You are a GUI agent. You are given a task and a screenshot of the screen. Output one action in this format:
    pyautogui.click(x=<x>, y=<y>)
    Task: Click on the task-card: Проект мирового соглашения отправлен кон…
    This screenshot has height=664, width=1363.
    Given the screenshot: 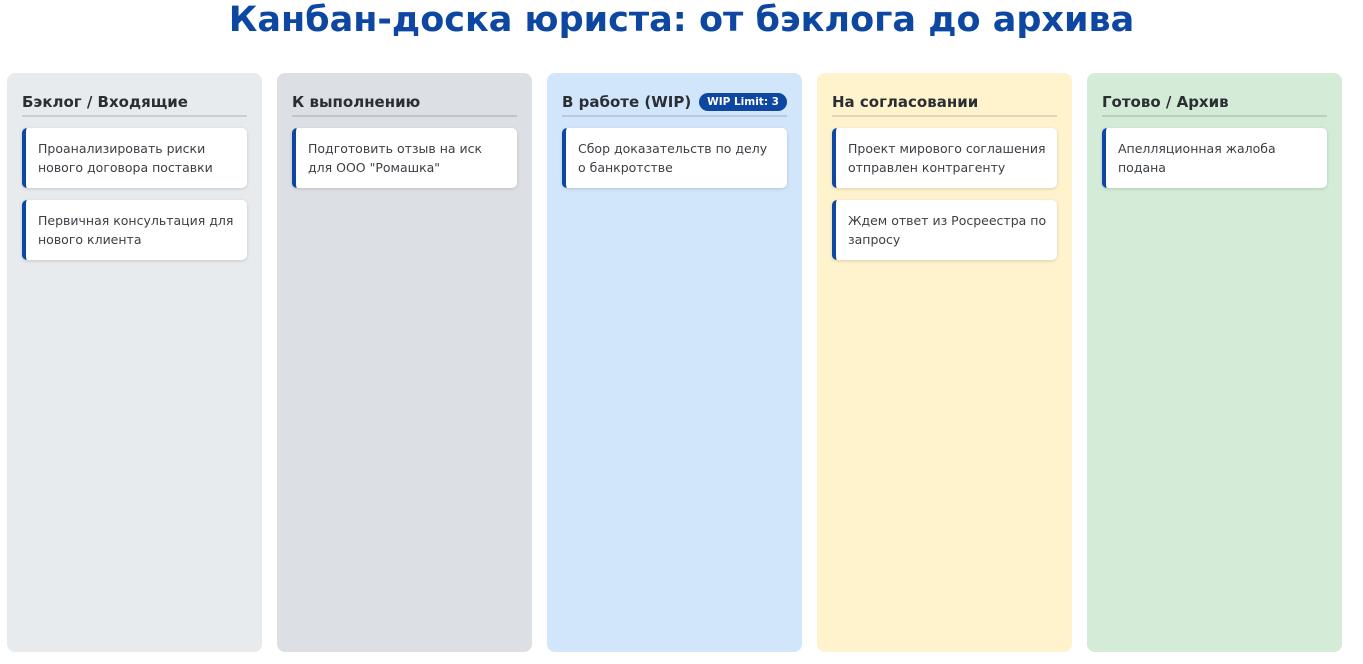 What is the action you would take?
    pyautogui.click(x=944, y=158)
    